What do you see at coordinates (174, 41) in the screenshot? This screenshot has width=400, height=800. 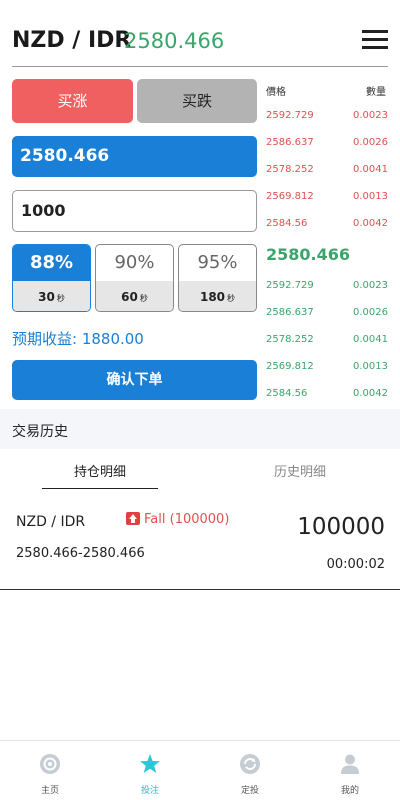 I see `header-price: 2580.466` at bounding box center [174, 41].